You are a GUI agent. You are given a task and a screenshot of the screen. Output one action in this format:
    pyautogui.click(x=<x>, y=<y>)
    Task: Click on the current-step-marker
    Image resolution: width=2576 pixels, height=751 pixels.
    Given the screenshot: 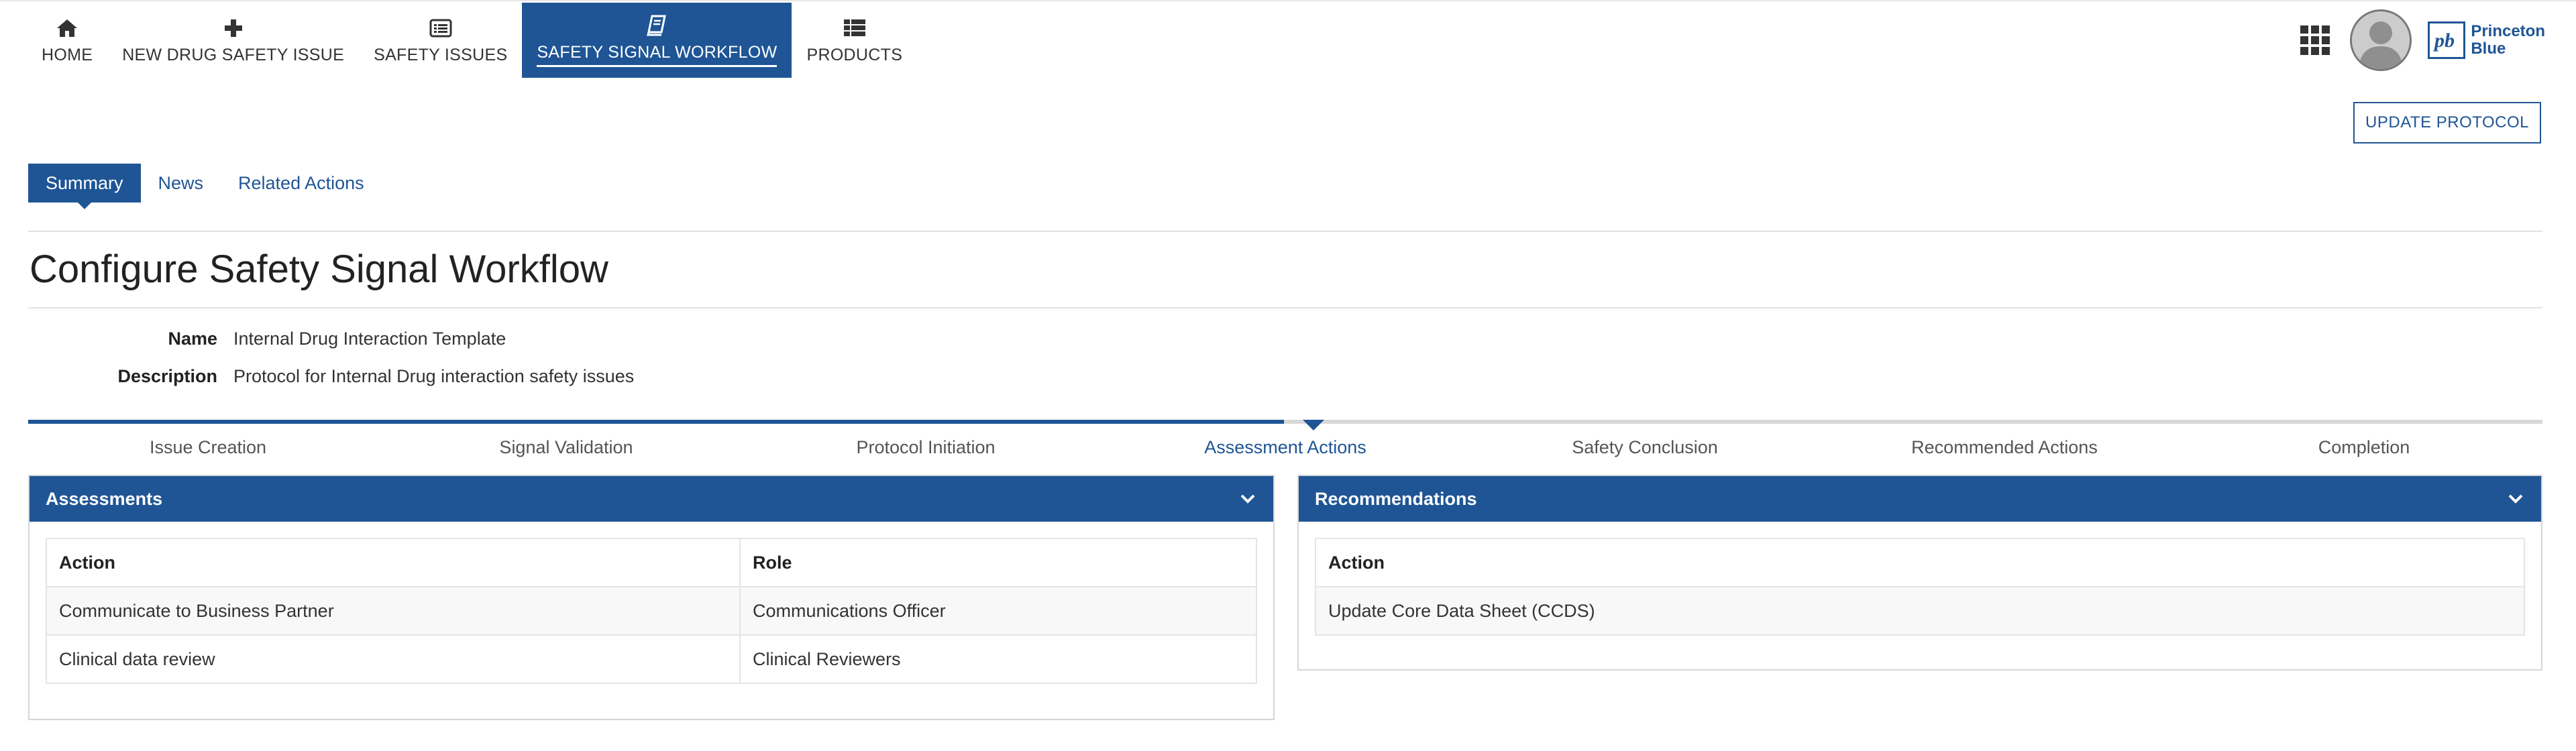 What is the action you would take?
    pyautogui.click(x=1313, y=425)
    